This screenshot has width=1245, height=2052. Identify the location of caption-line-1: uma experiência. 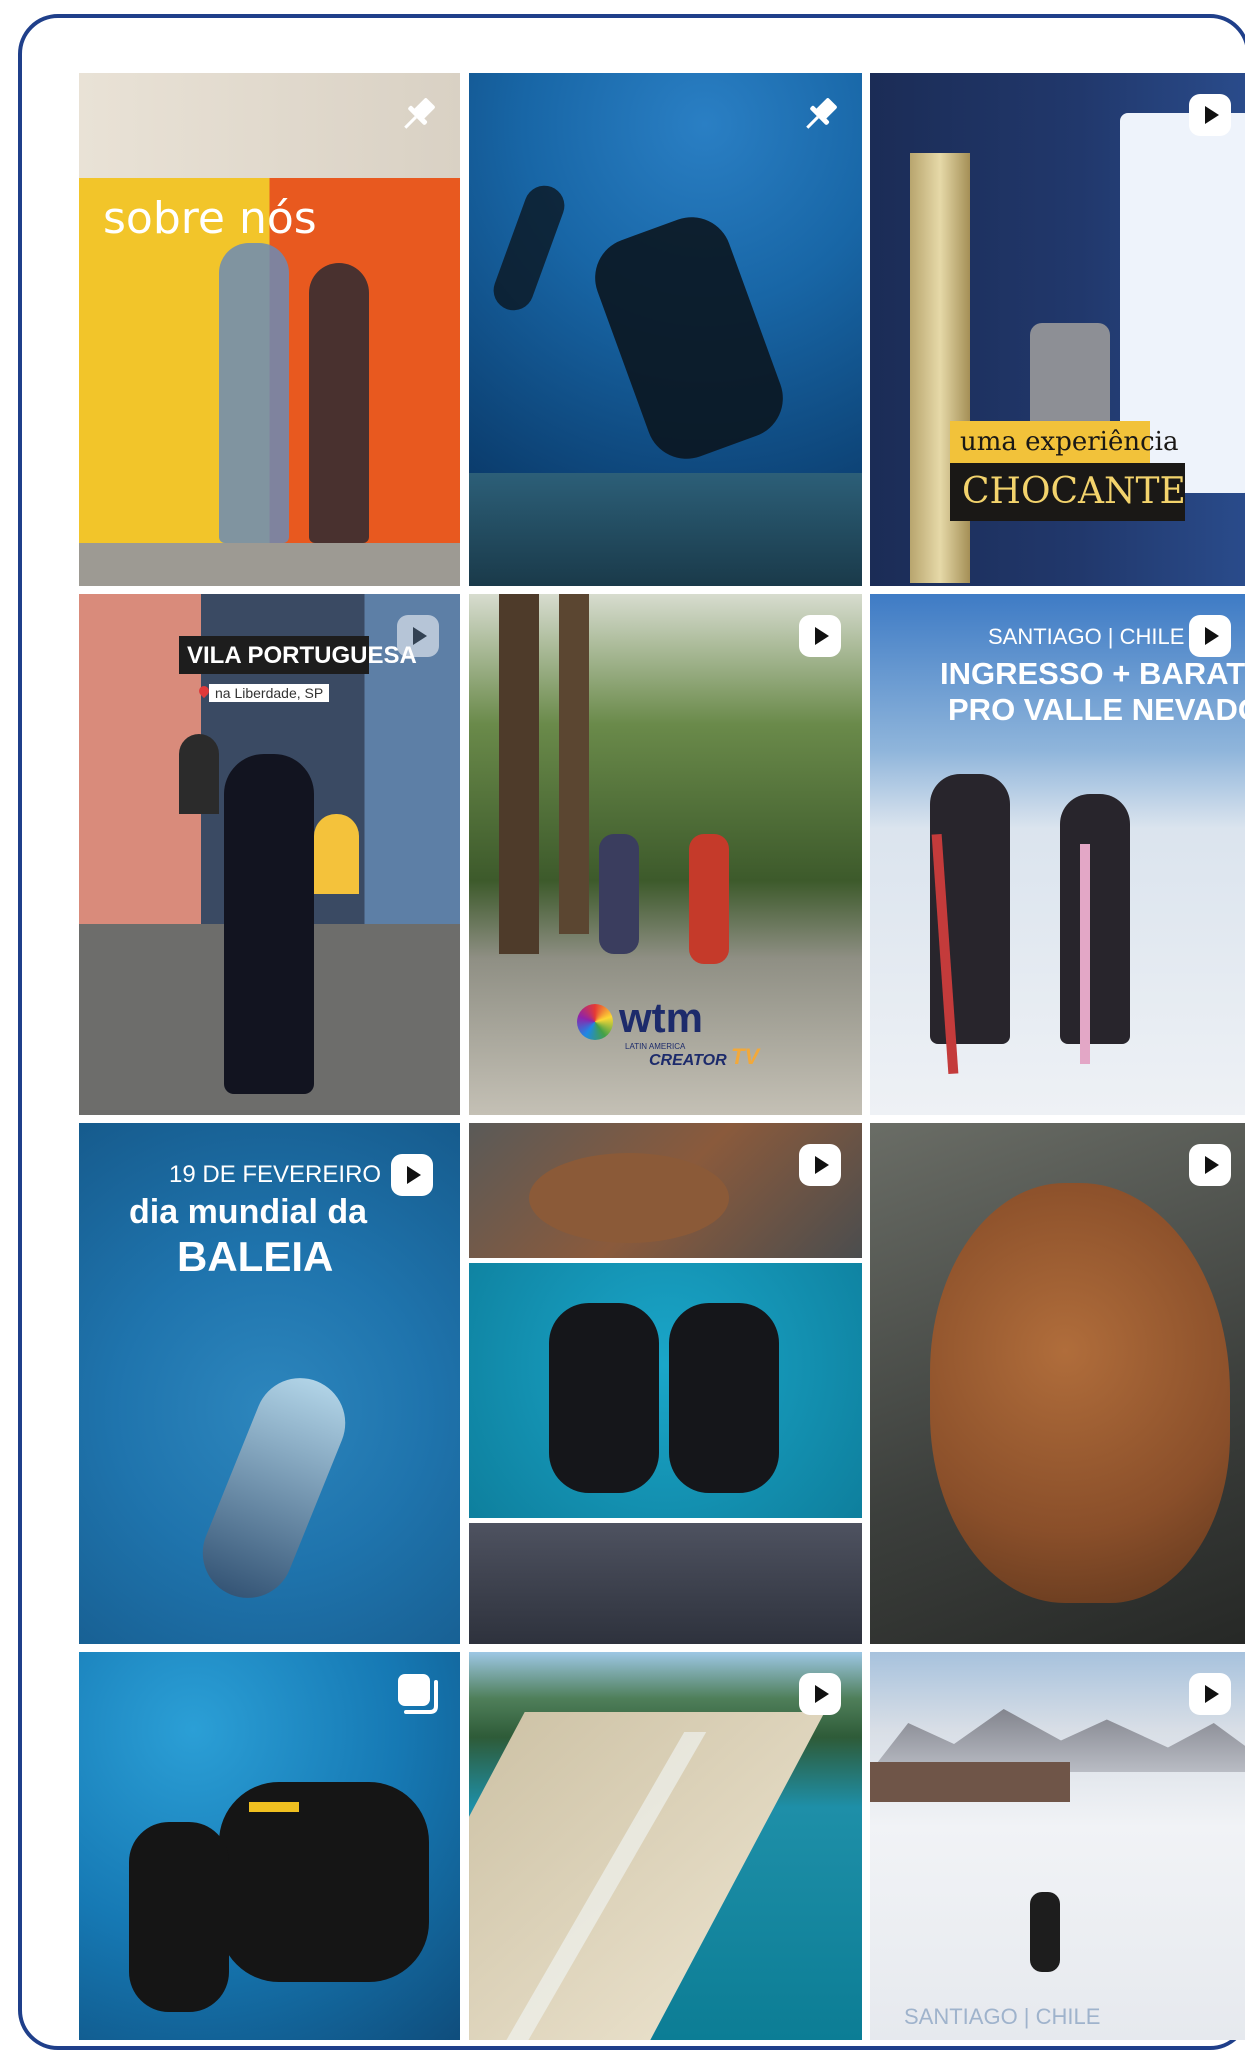
(1069, 442).